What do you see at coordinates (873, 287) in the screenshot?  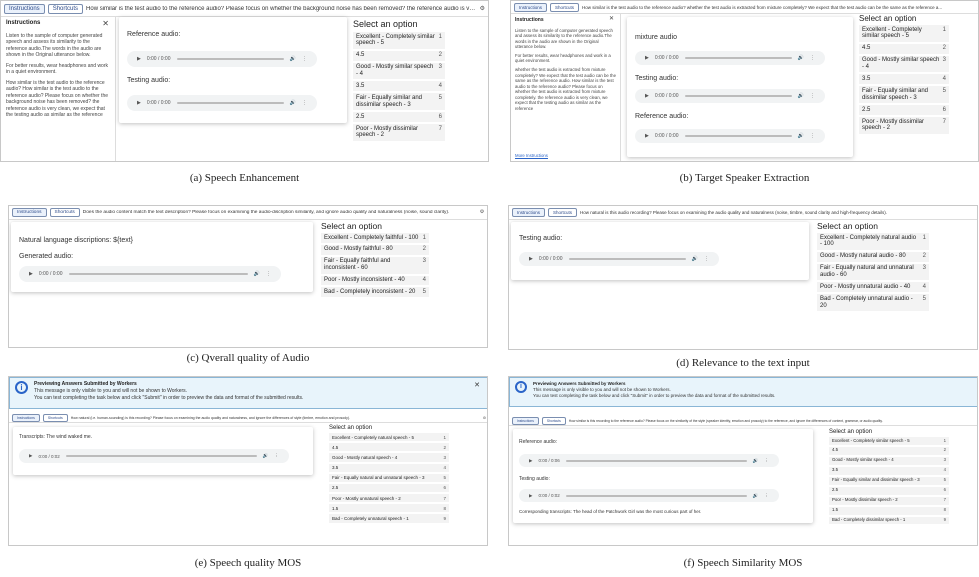 I see `option-item: Poor - Mostly unnatural audio - 40 4` at bounding box center [873, 287].